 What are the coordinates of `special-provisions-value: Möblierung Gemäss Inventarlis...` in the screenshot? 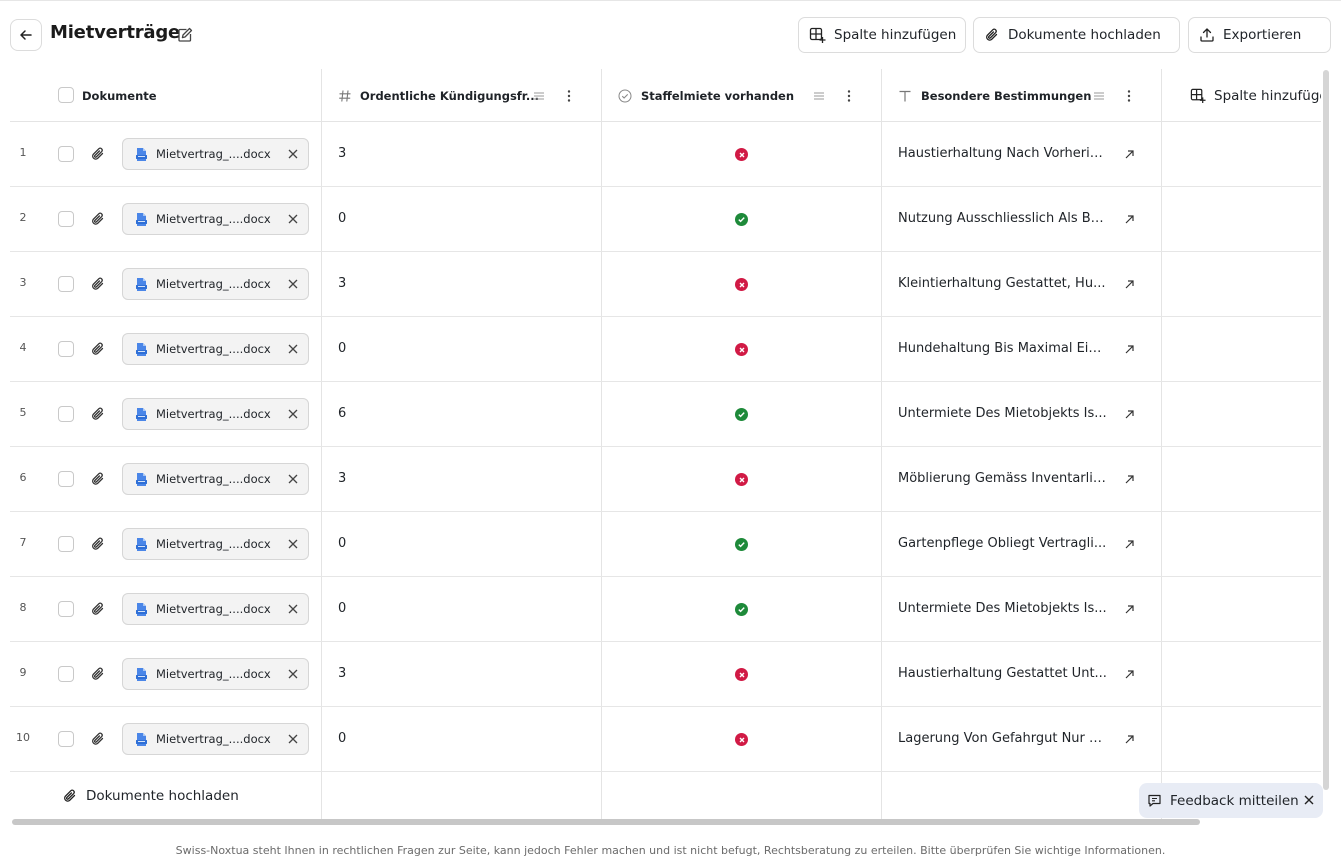 It's located at (1003, 478).